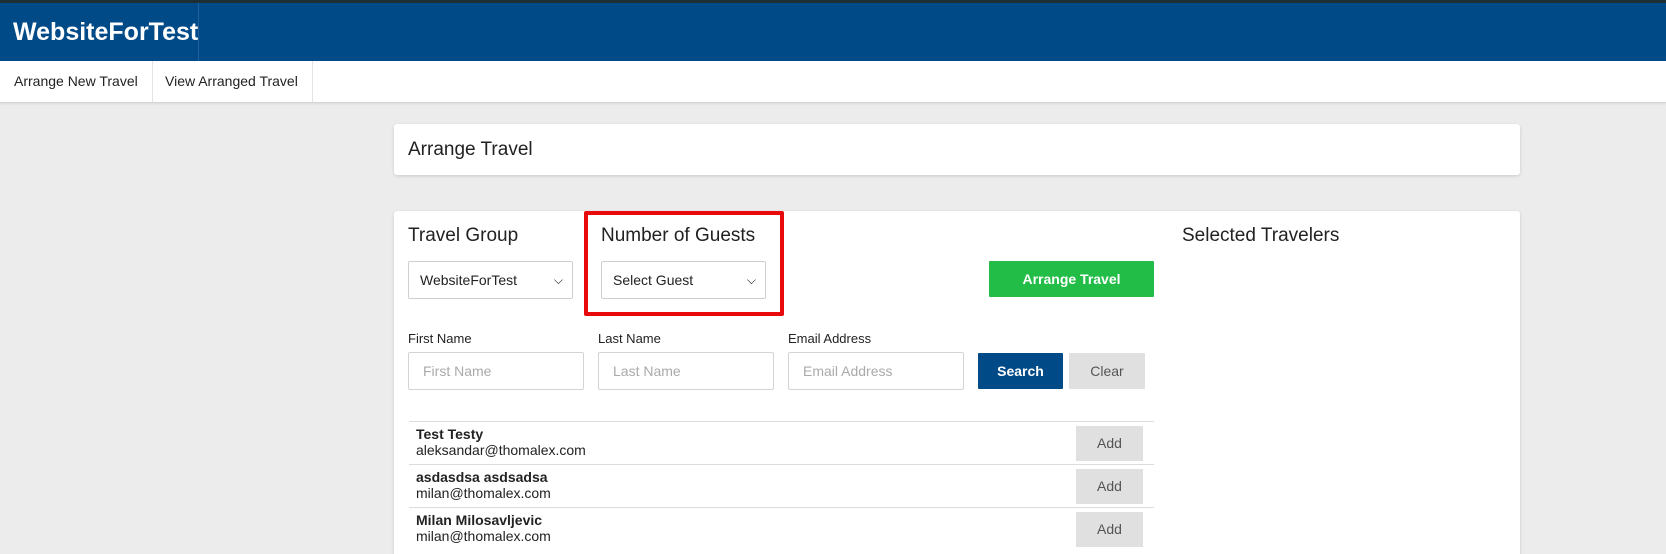  Describe the element at coordinates (781, 442) in the screenshot. I see `traveler-row: Test Testy aleksandar@thomalex.com Add` at that location.